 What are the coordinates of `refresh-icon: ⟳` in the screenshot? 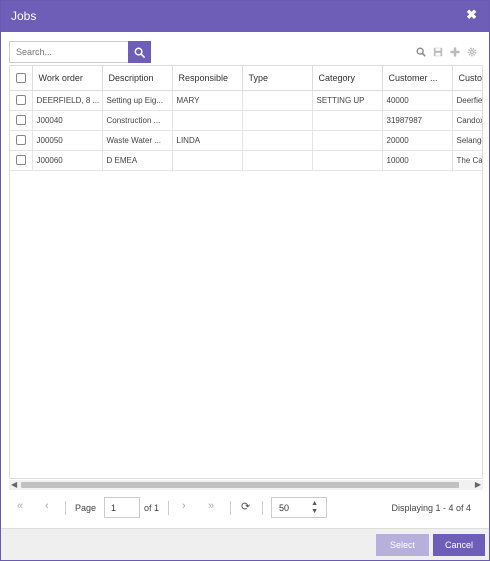 It's located at (245, 506).